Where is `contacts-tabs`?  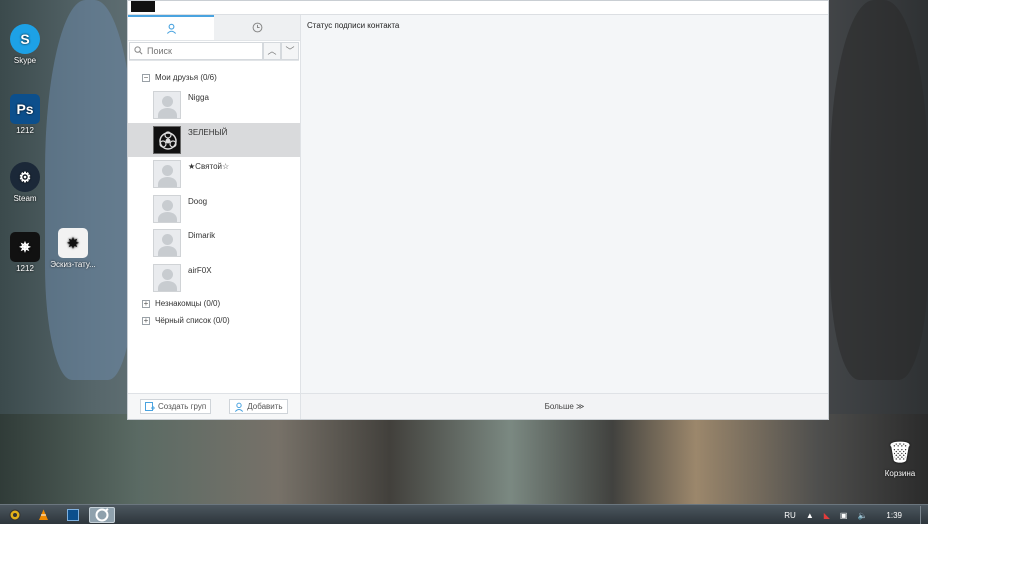 contacts-tabs is located at coordinates (214, 28).